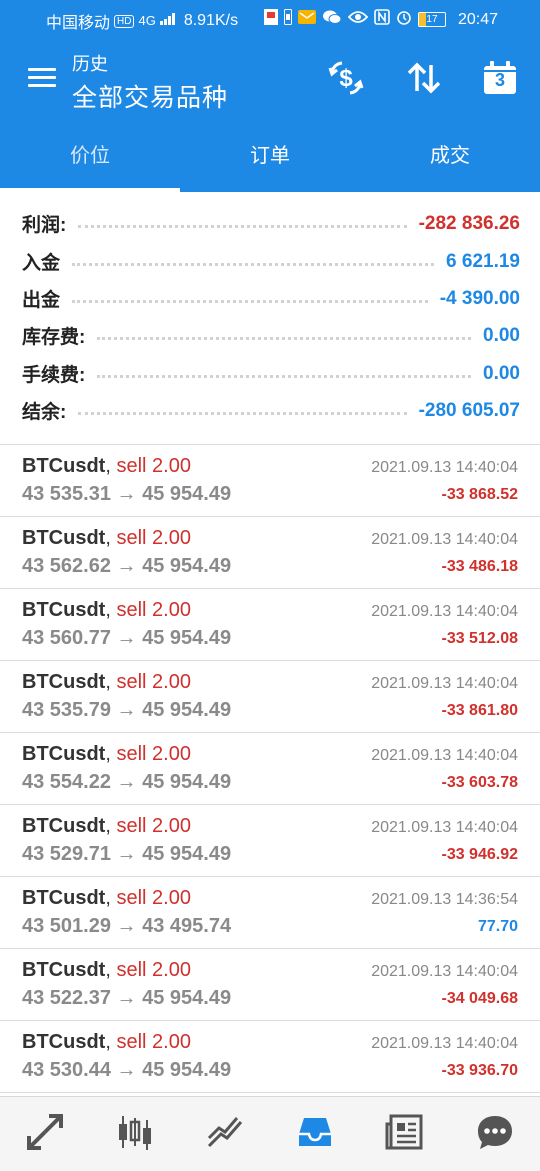 This screenshot has width=540, height=1171. Describe the element at coordinates (41, 300) in the screenshot. I see `summary-label: 出金` at that location.